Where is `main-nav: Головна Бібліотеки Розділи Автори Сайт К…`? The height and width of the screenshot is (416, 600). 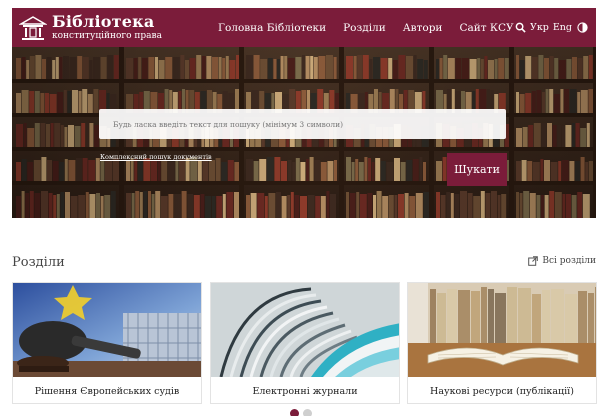
main-nav: Головна Бібліотеки Розділи Автори Сайт К… is located at coordinates (366, 27).